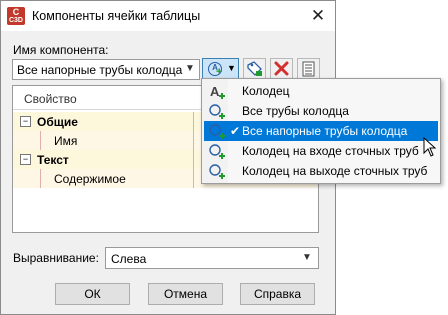  I want to click on category-label: Текст, so click(53, 160).